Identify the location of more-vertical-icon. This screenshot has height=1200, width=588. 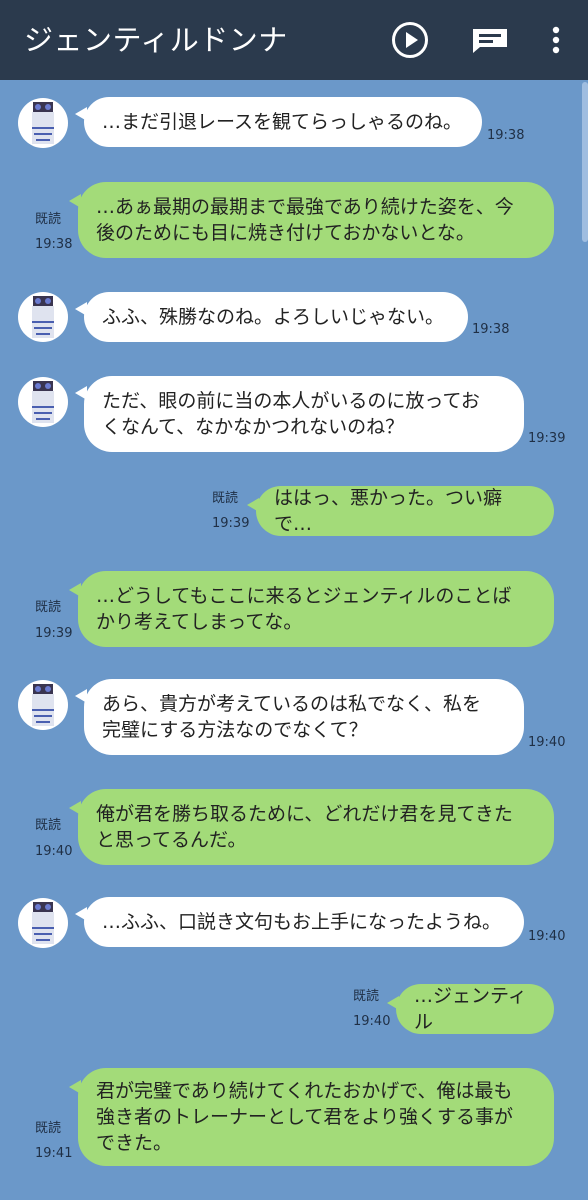
(556, 40).